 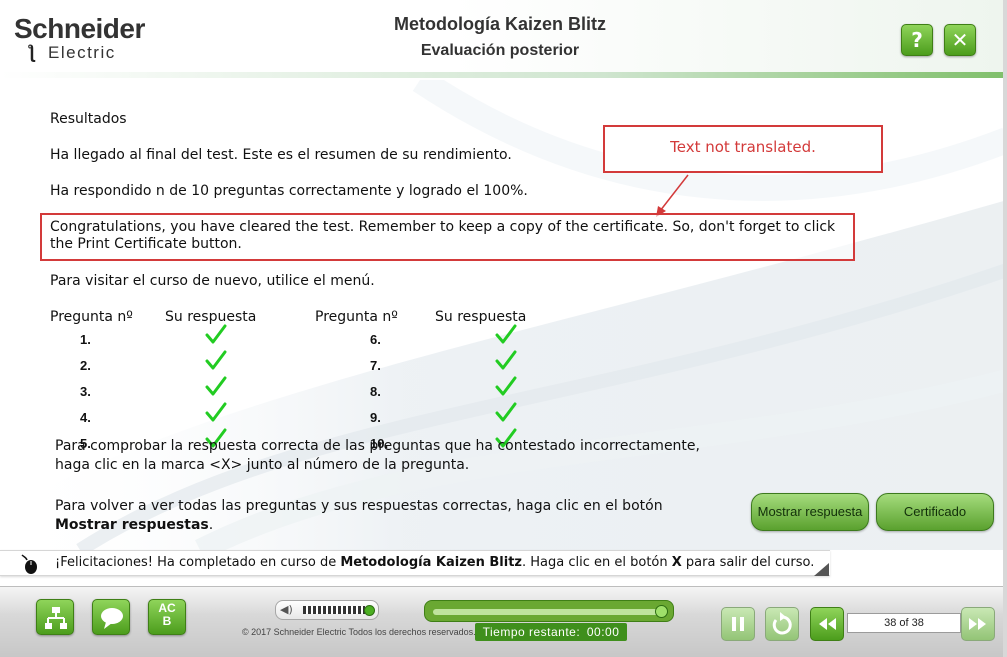 I want to click on replay-button, so click(x=782, y=624).